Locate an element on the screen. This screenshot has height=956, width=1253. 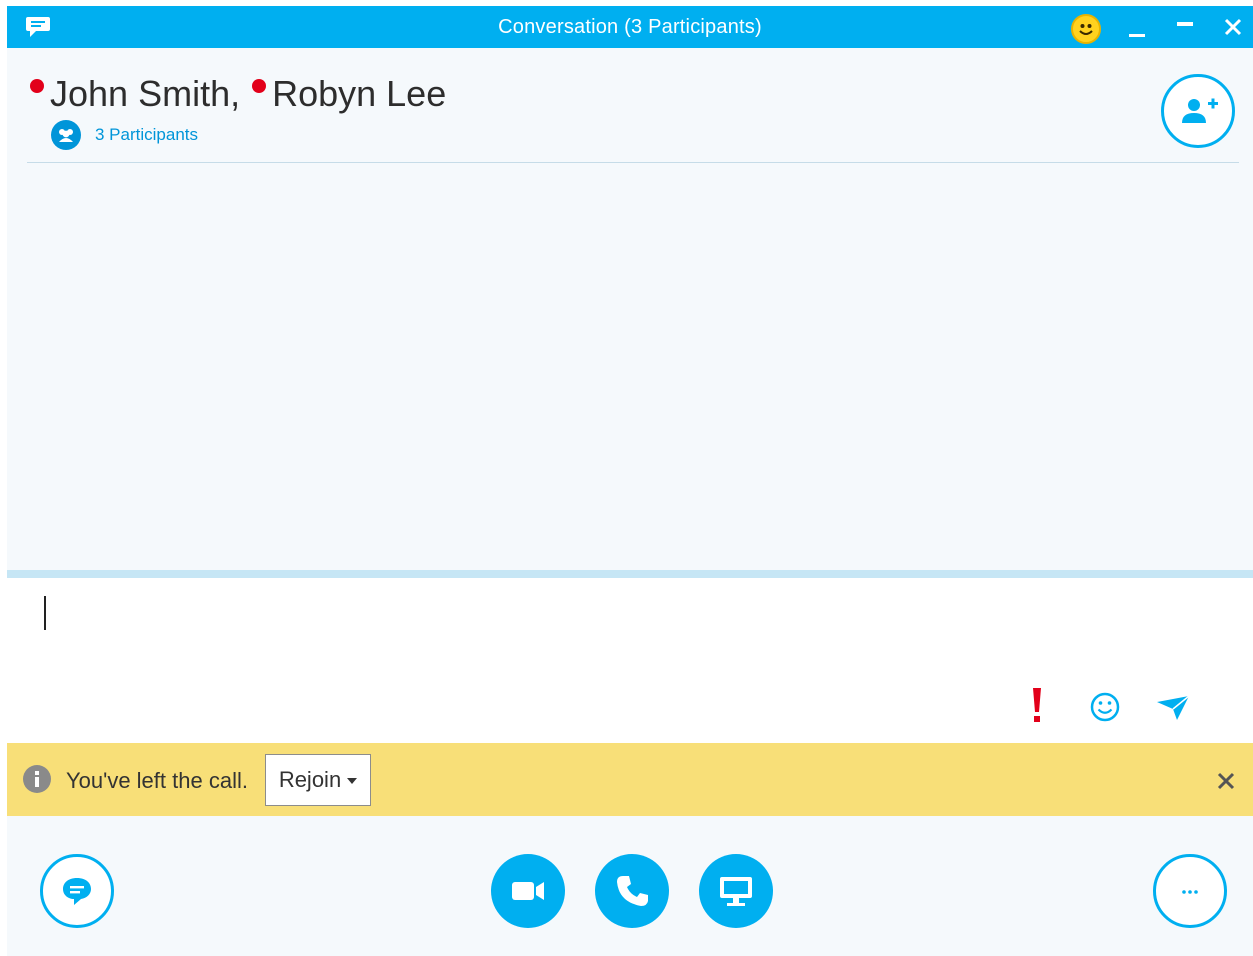
participant-count-label: 3 Participants is located at coordinates (146, 135).